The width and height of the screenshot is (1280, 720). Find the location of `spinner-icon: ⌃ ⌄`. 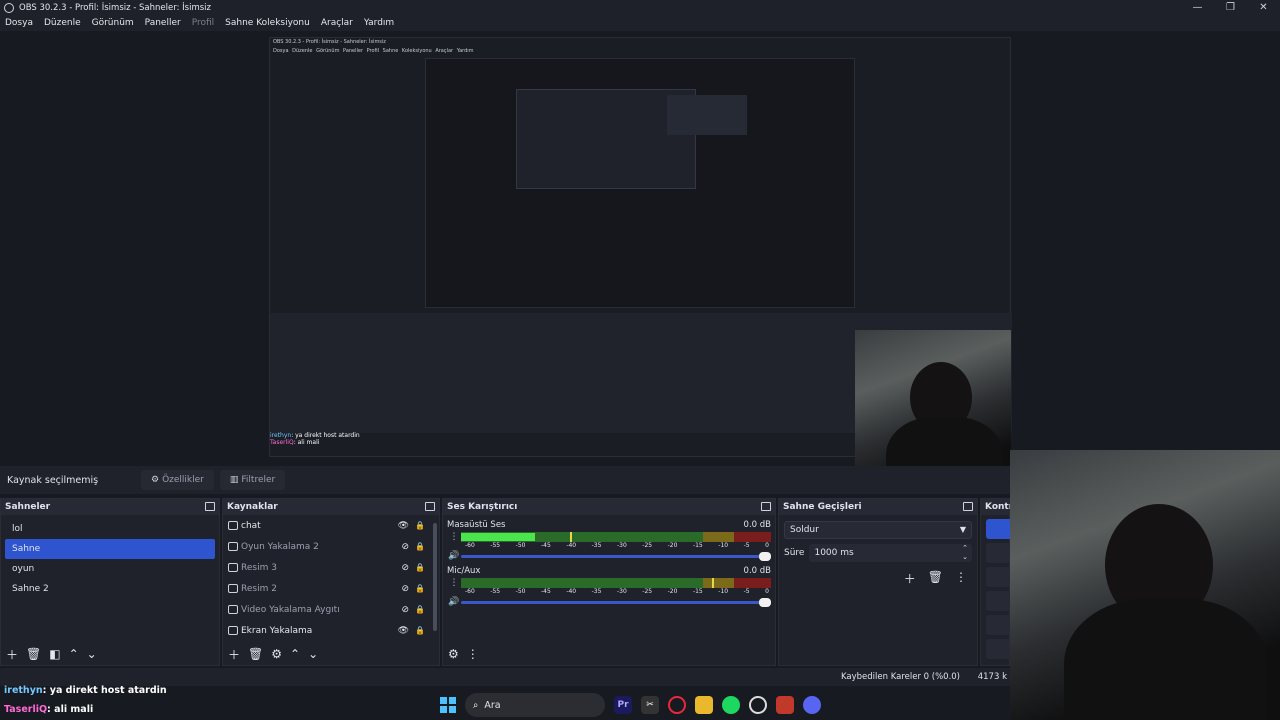

spinner-icon: ⌃ ⌄ is located at coordinates (965, 553).